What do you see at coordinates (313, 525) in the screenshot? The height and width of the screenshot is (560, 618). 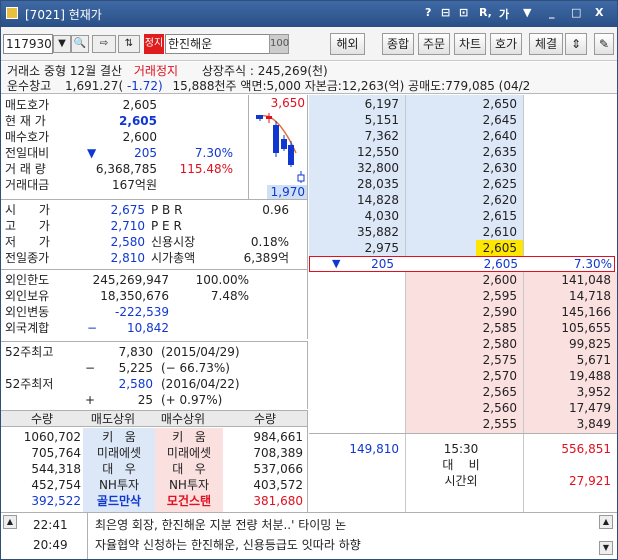 I see `news-item: 22:41 최은영 회장, 한진해운 지분 전량 처분..' 타이밍 논` at bounding box center [313, 525].